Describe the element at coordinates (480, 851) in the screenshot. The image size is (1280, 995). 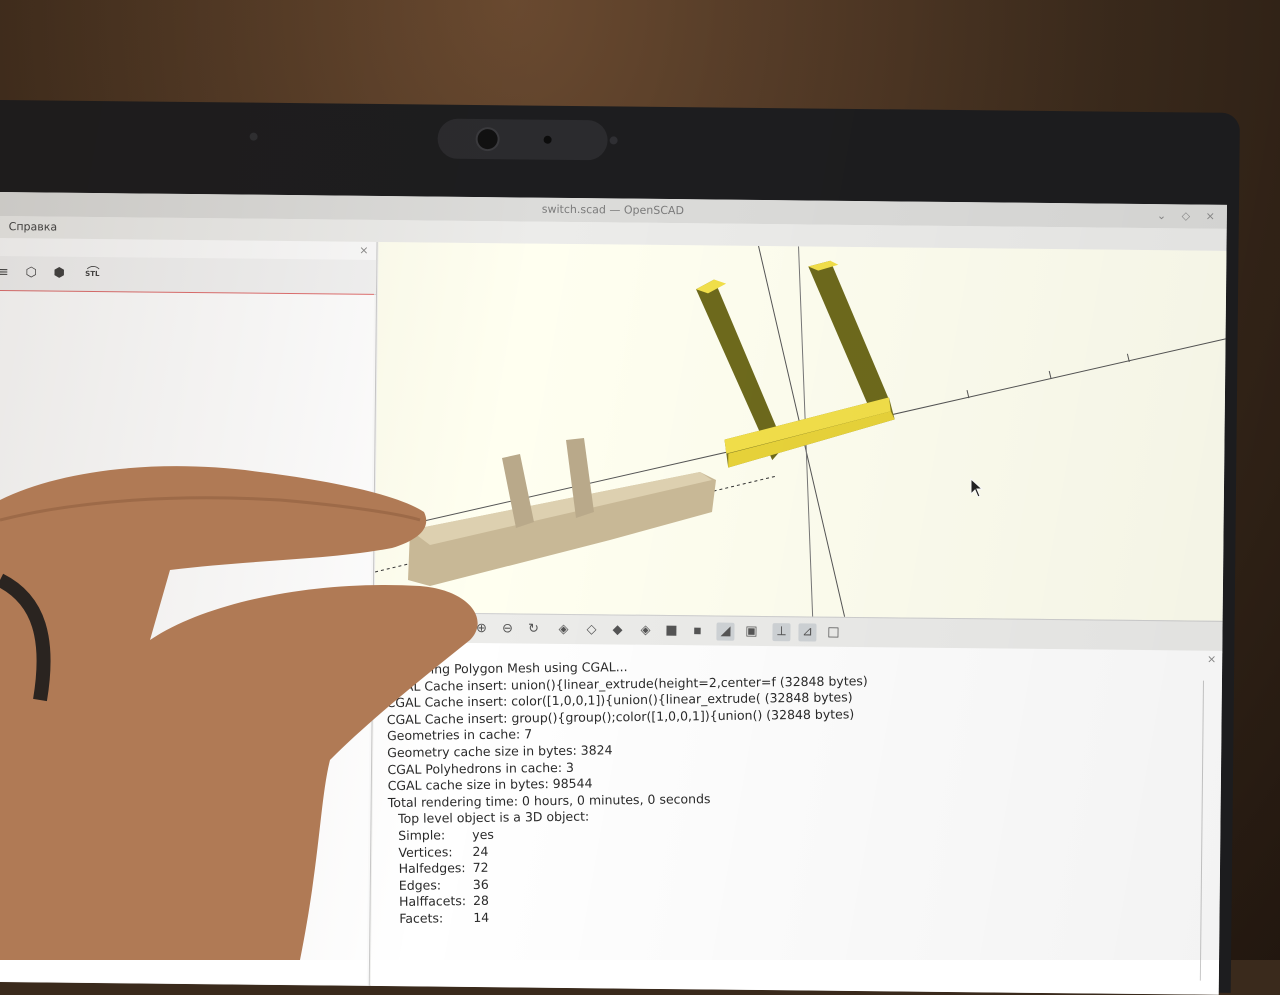
I see `stat-value: 24` at that location.